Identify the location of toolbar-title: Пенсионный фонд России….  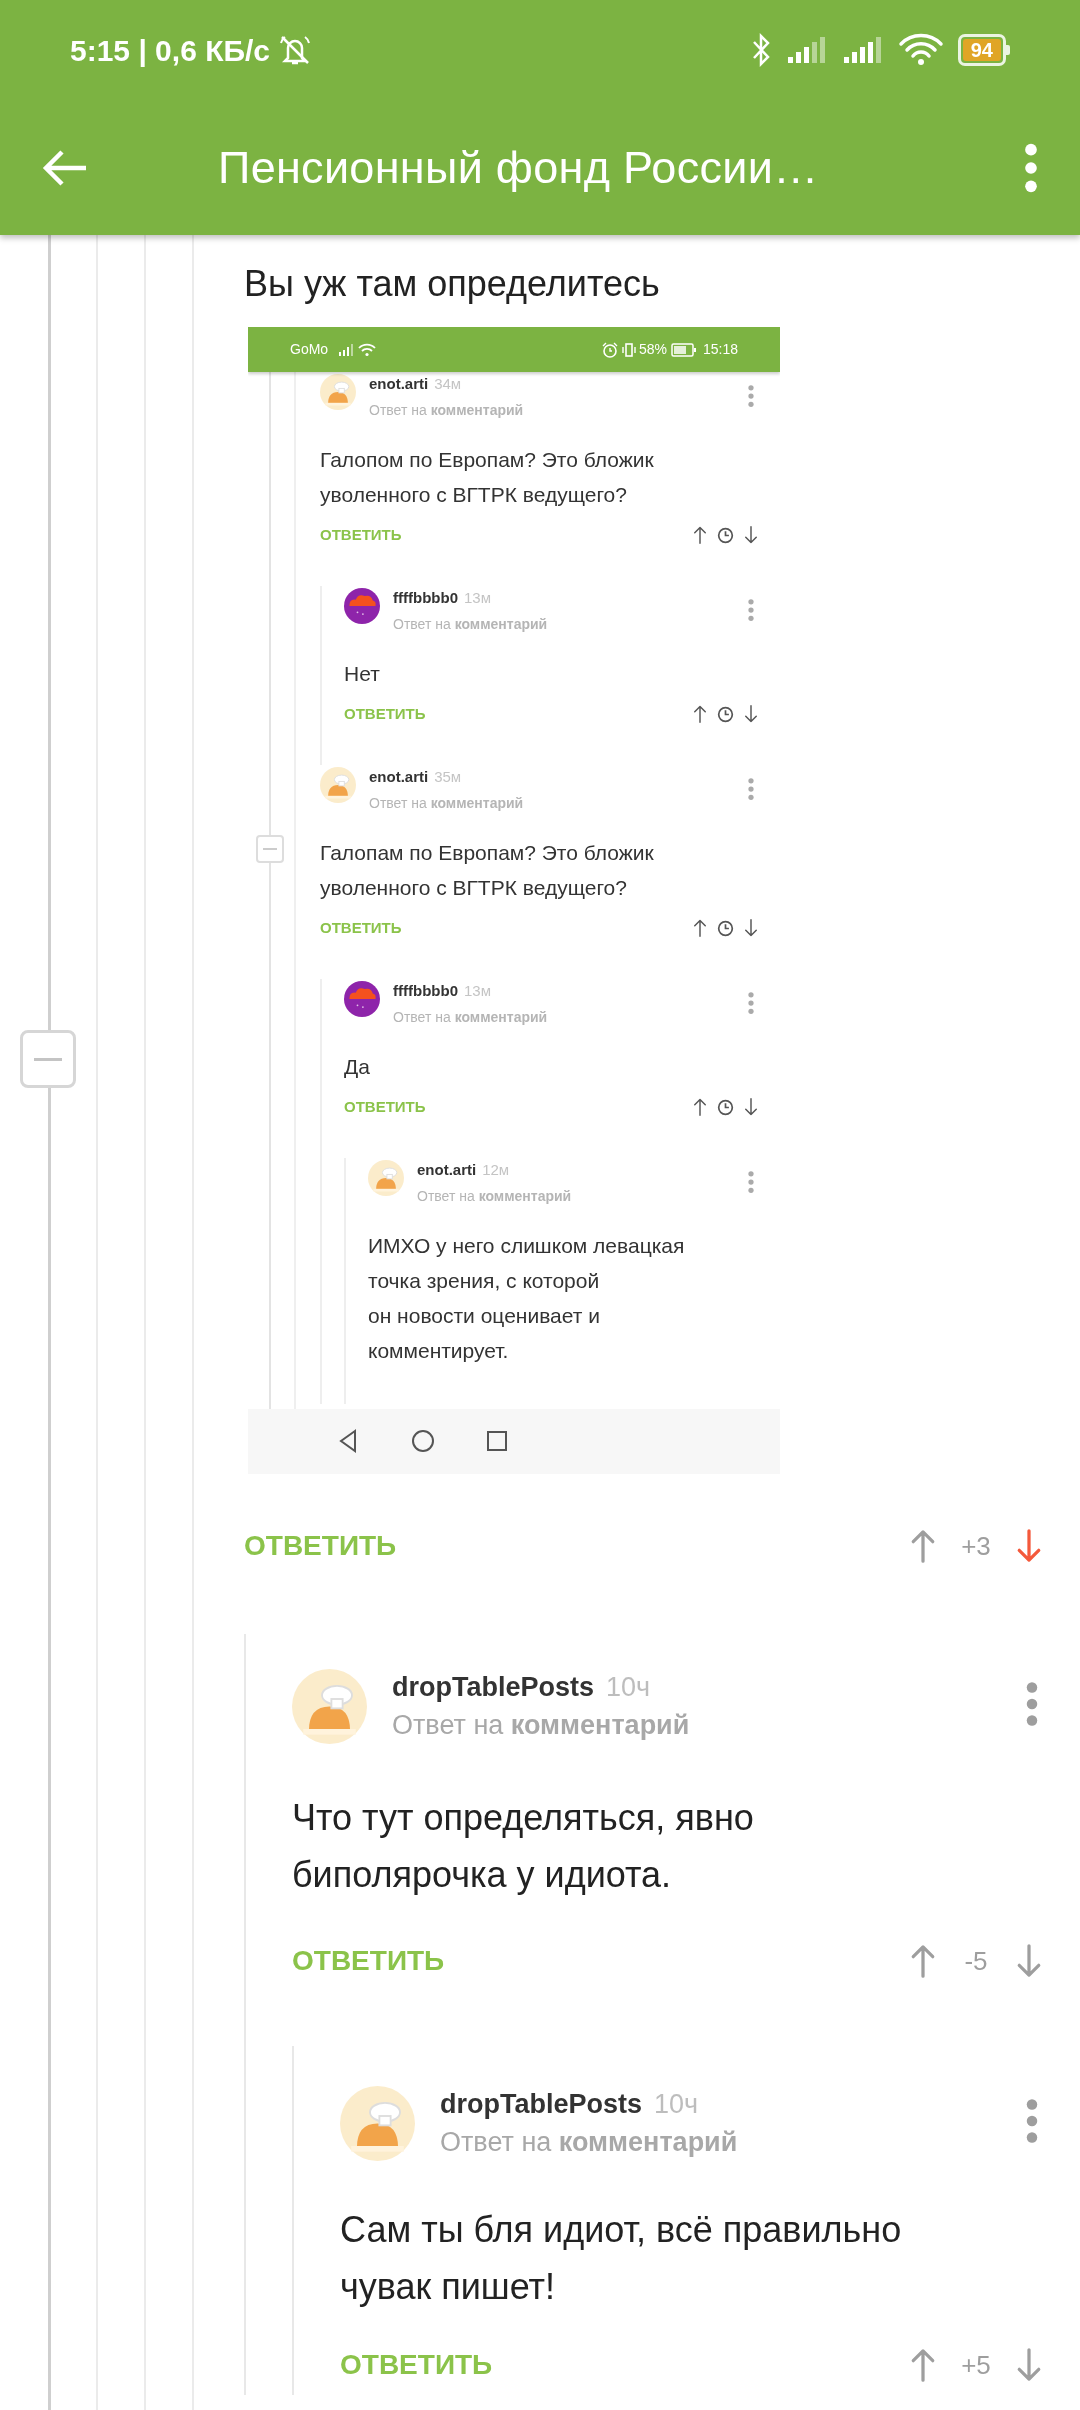
(518, 167).